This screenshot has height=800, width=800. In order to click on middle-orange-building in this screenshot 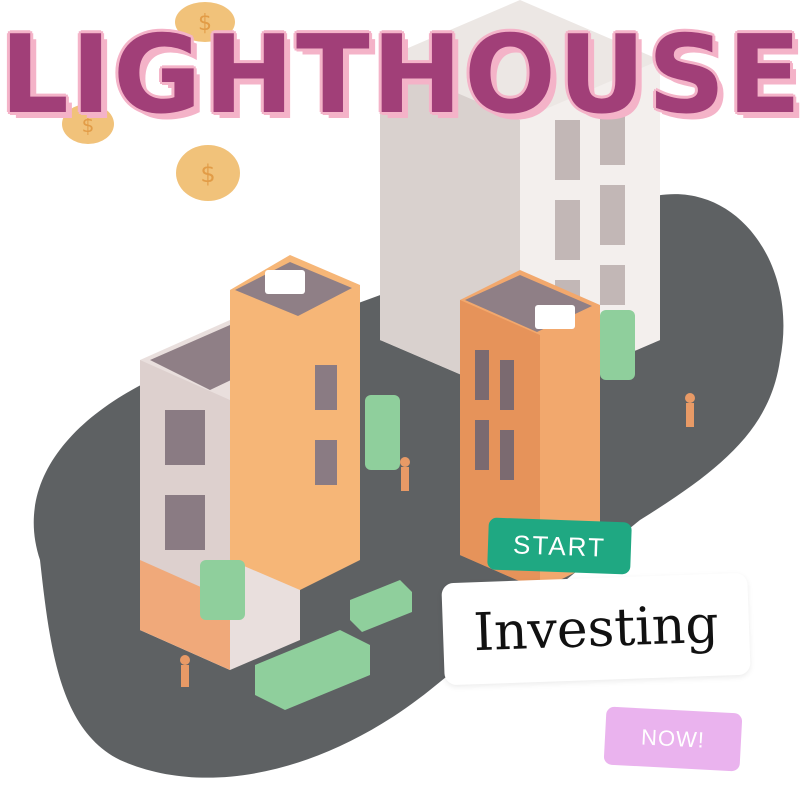, I will do `click(295, 422)`.